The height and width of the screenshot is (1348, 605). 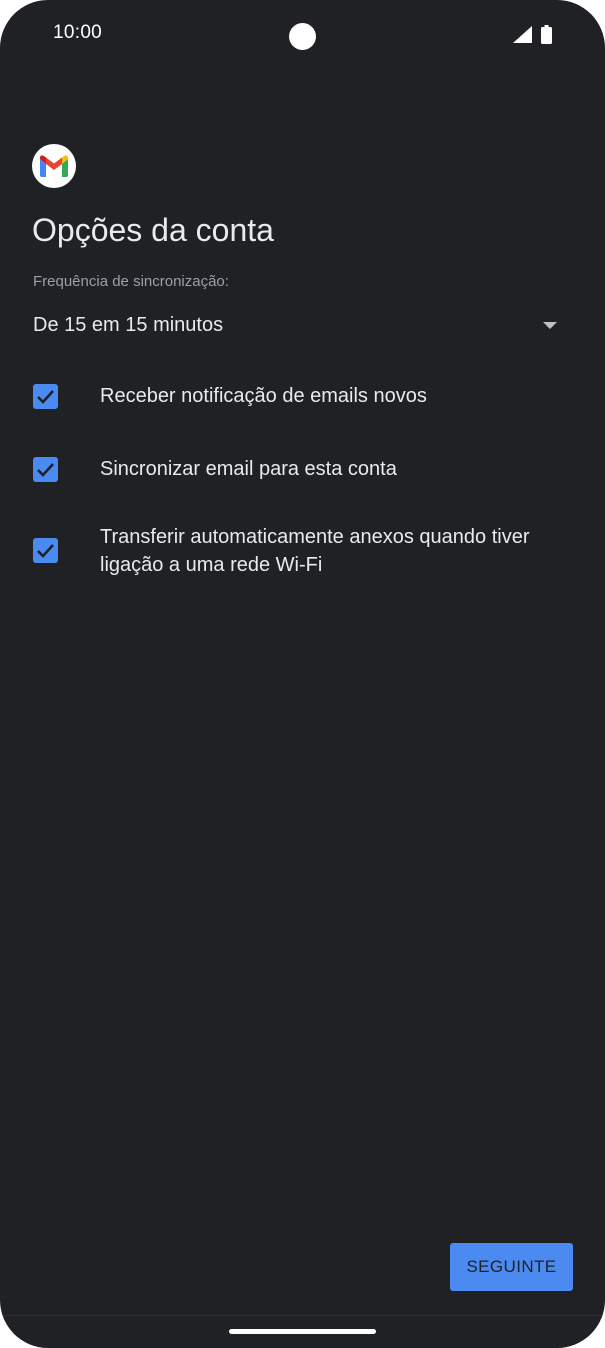 I want to click on nav-divider, so click(x=302, y=1315).